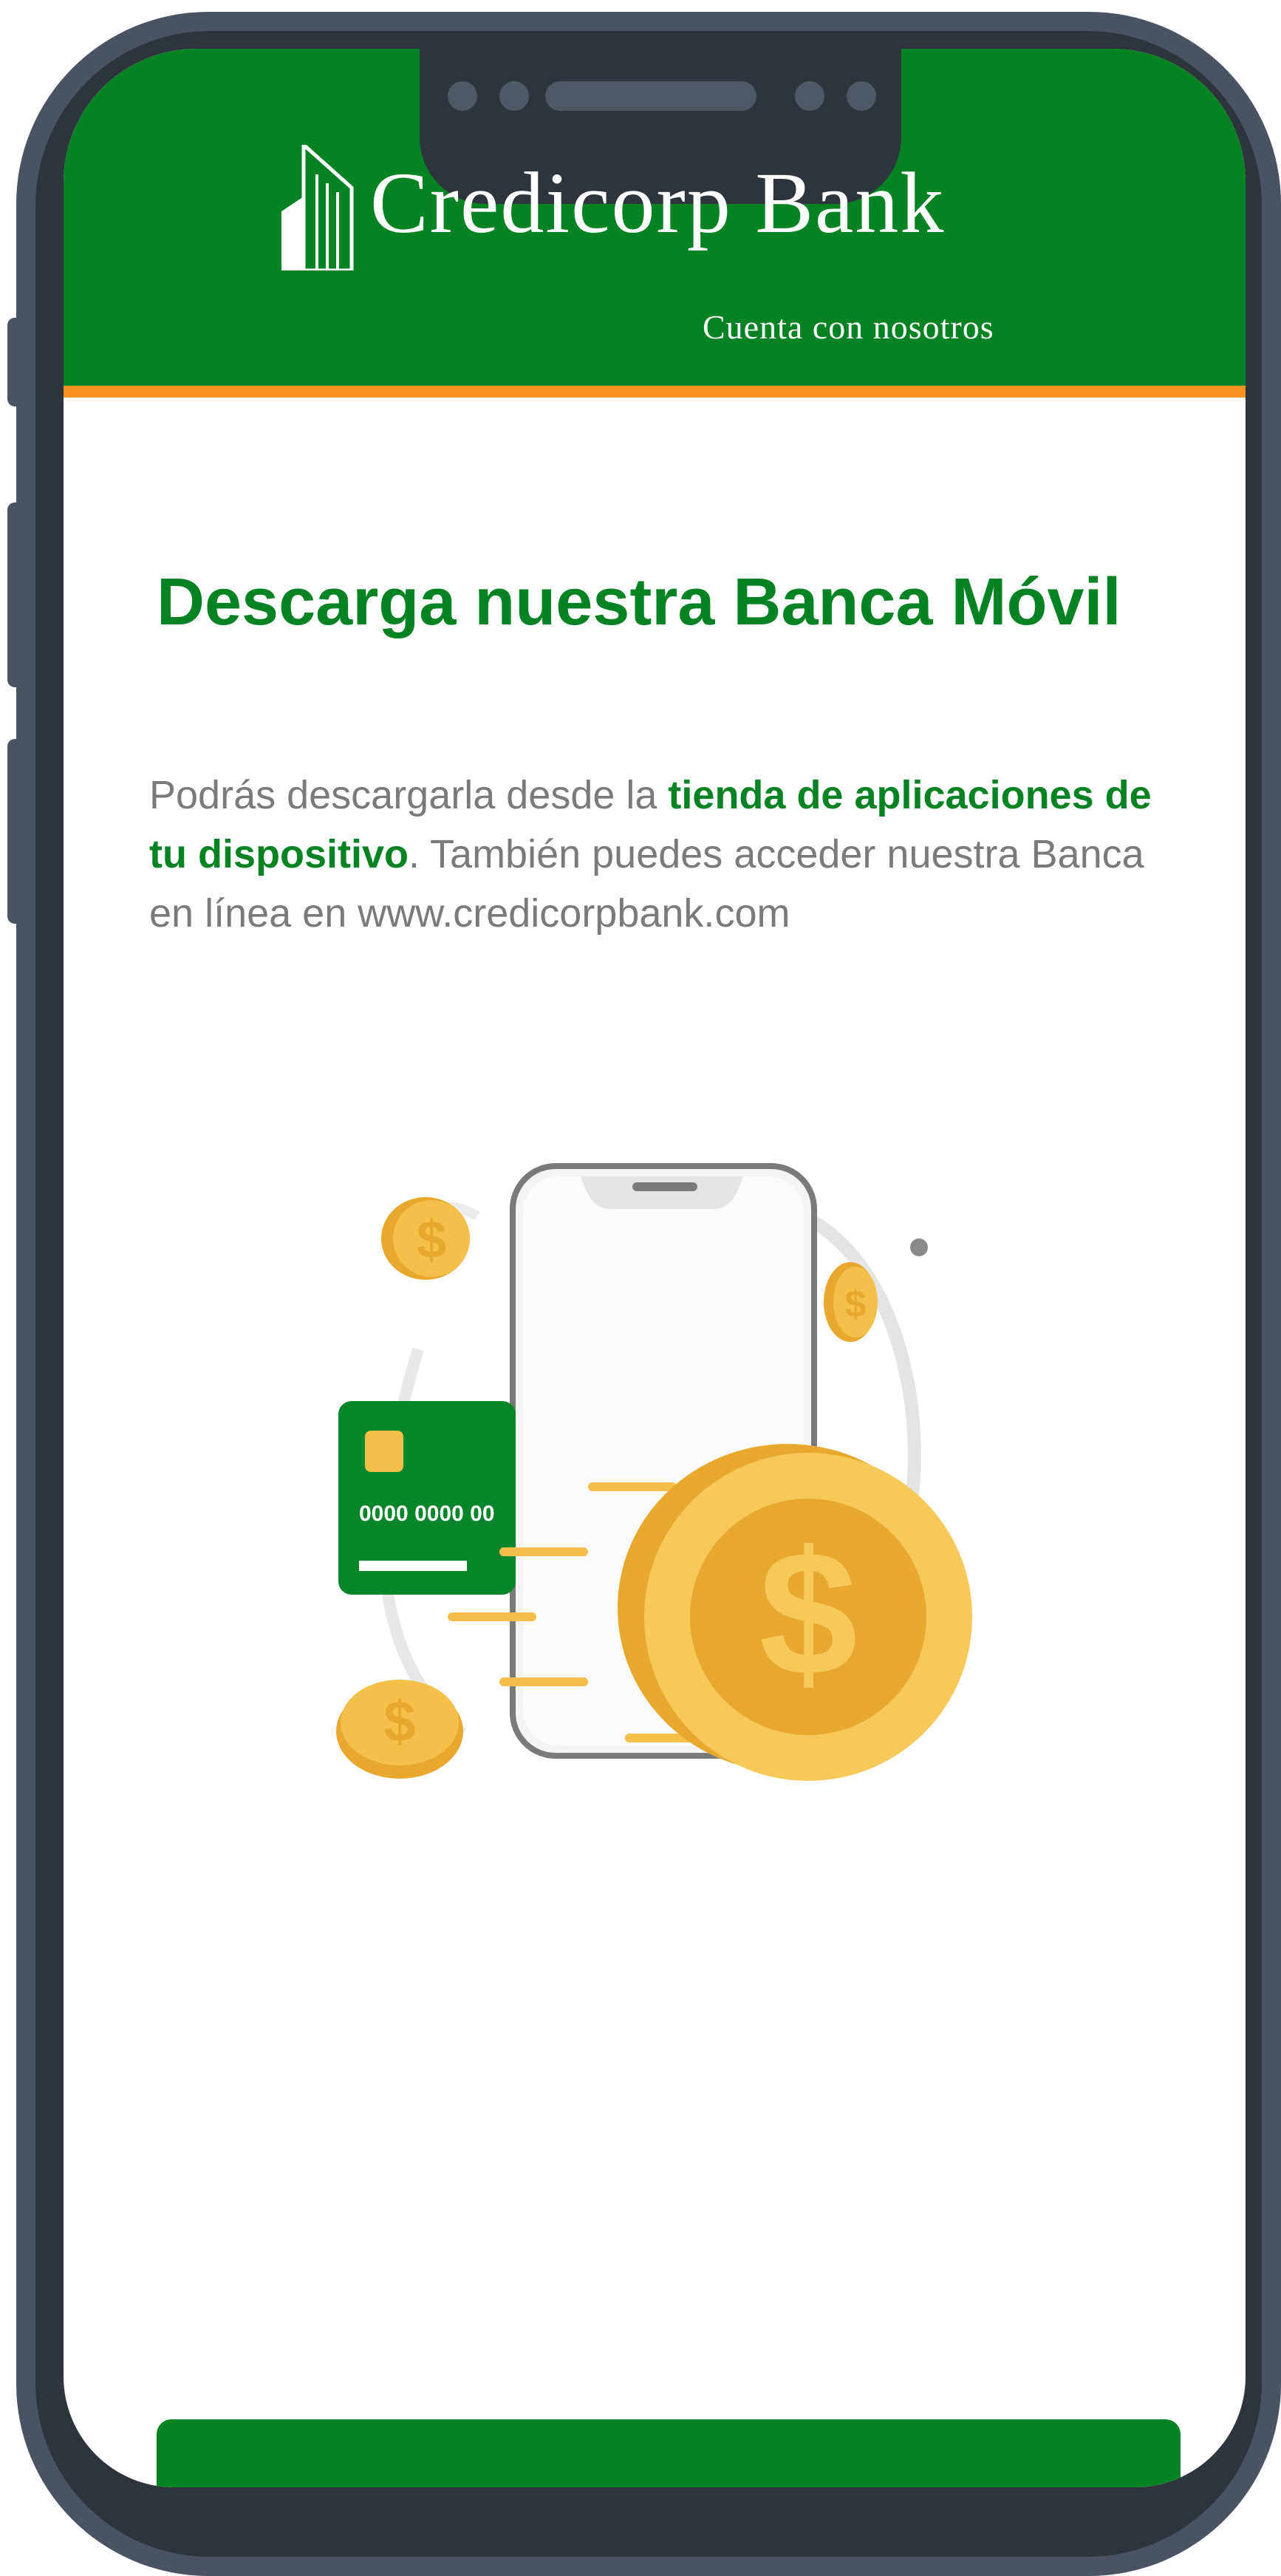 The image size is (1281, 2576). I want to click on brand-name: Credicorp Bank, so click(658, 202).